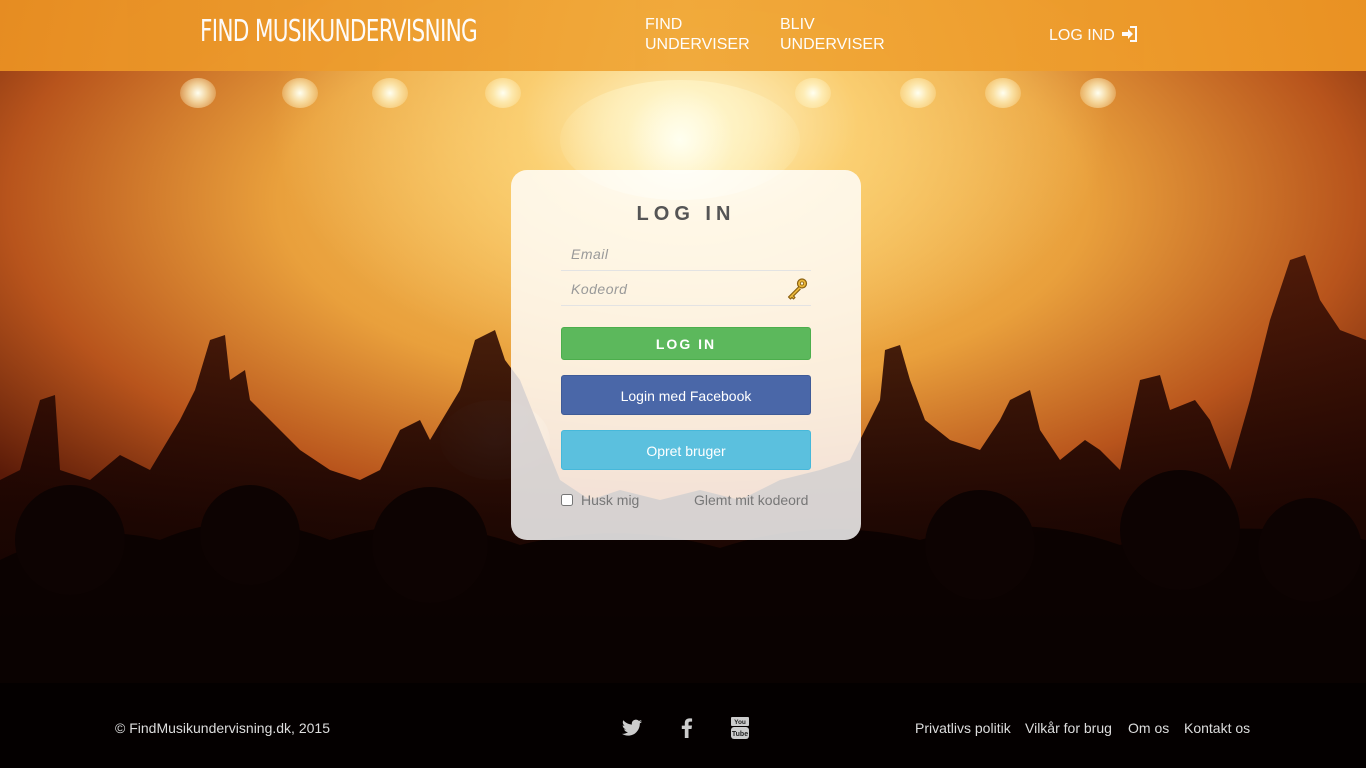 This screenshot has width=1366, height=768. Describe the element at coordinates (687, 728) in the screenshot. I see `facebook-icon` at that location.